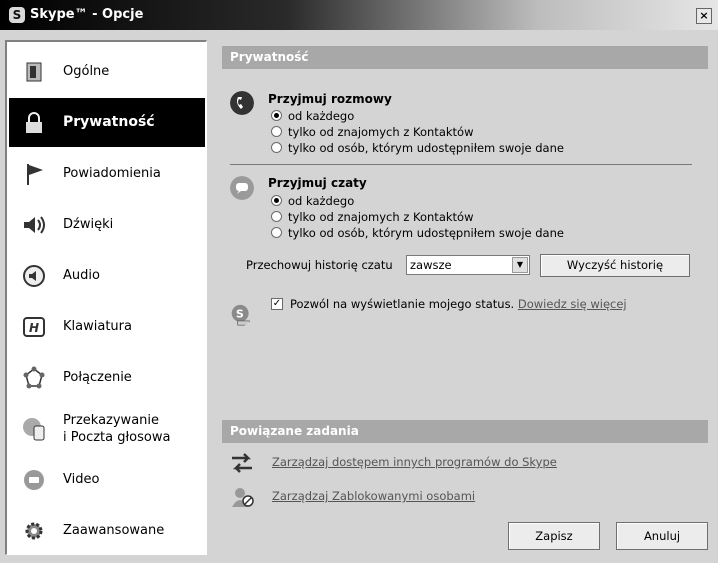 The image size is (718, 563). Describe the element at coordinates (34, 378) in the screenshot. I see `connection-icon` at that location.